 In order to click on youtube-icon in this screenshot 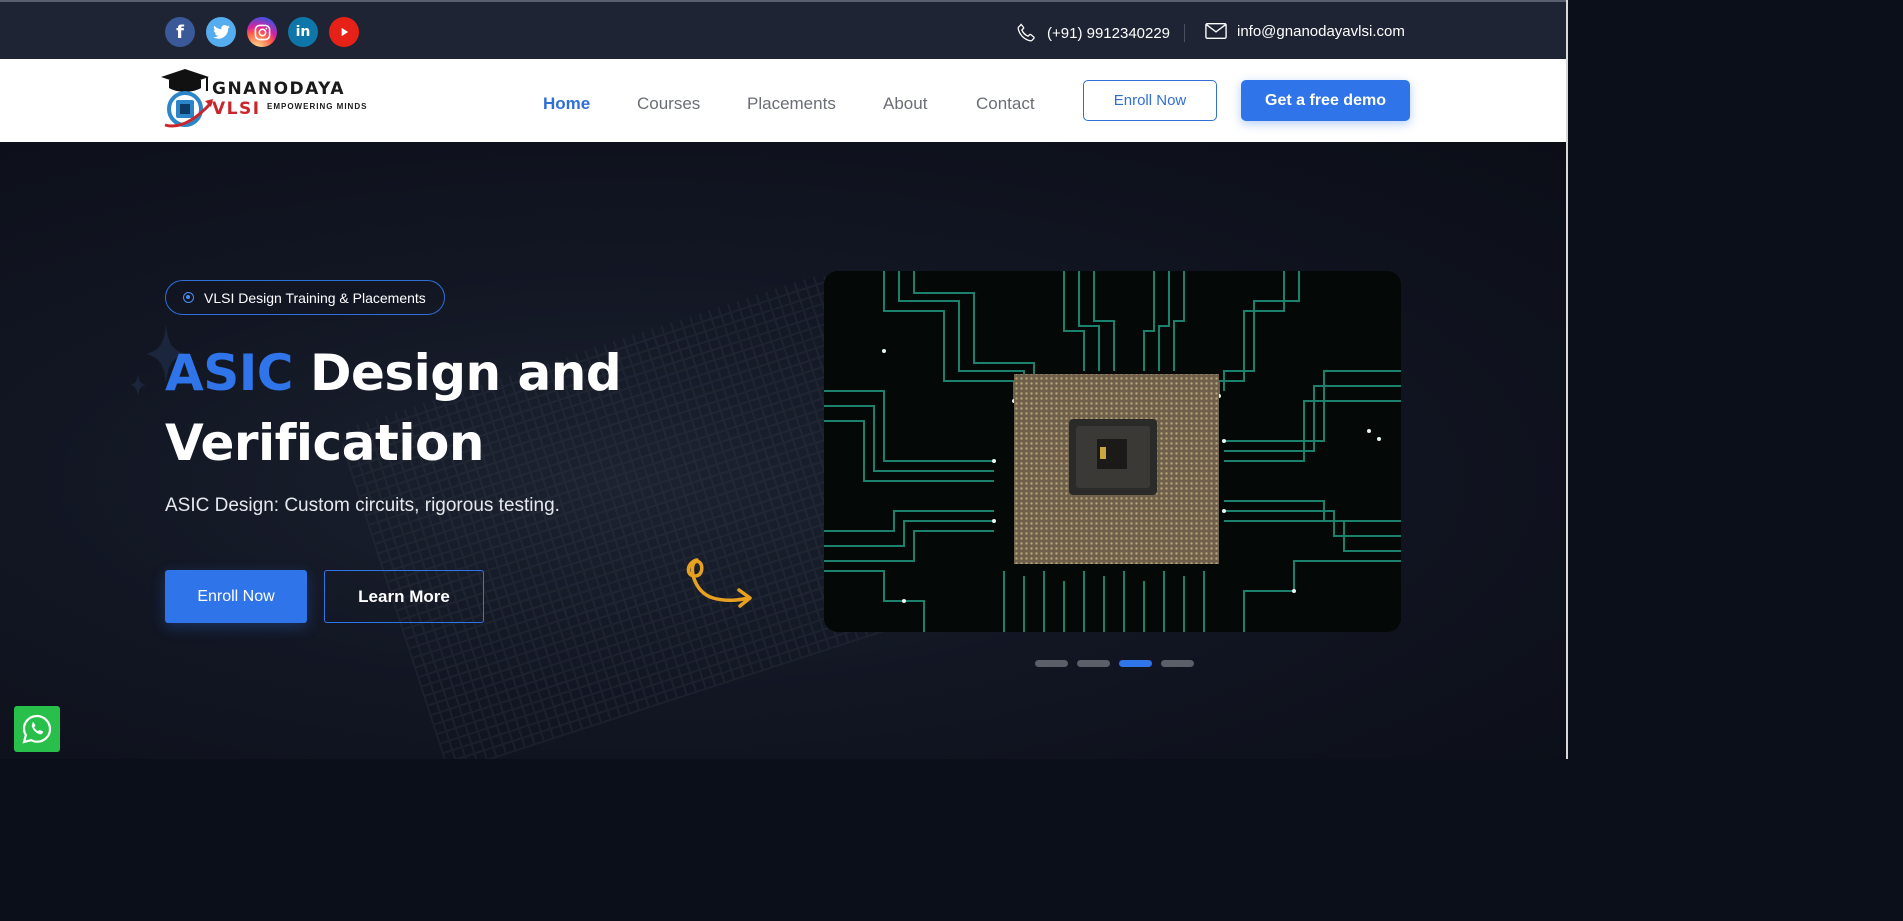, I will do `click(344, 32)`.